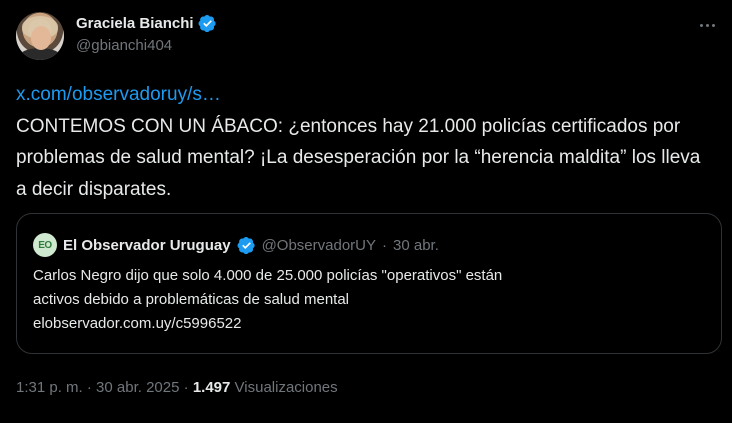  I want to click on tweet-time: 1:31 p. m., so click(49, 387).